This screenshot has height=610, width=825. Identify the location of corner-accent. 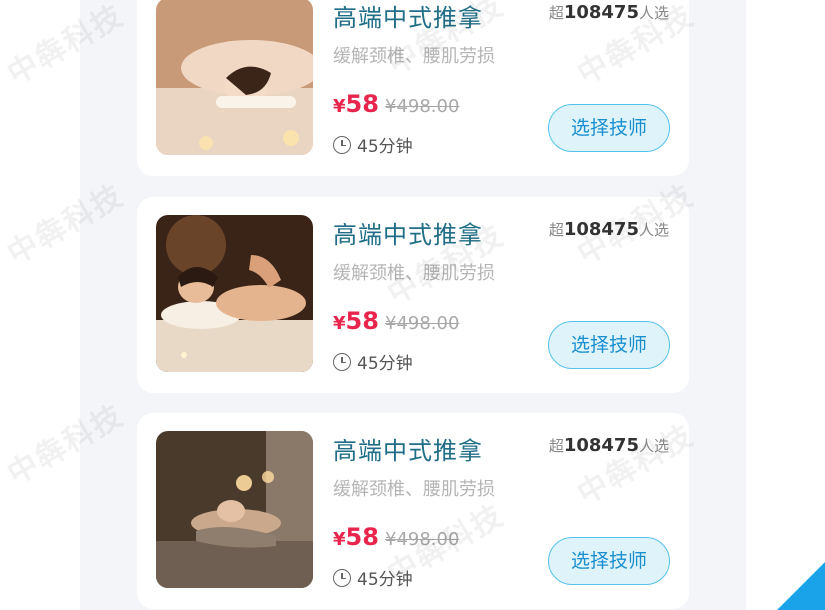
(801, 586).